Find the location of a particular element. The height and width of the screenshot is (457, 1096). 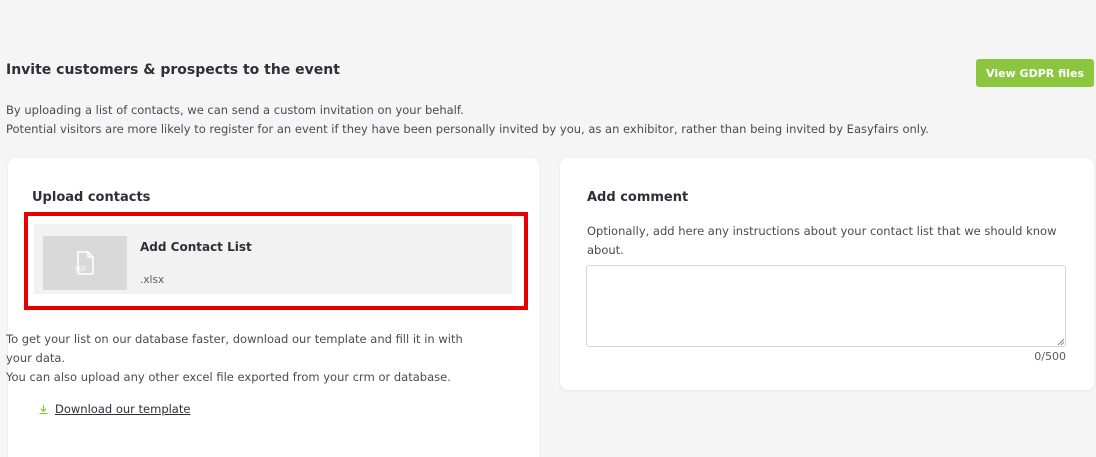

document-icon: PDF is located at coordinates (84, 263).